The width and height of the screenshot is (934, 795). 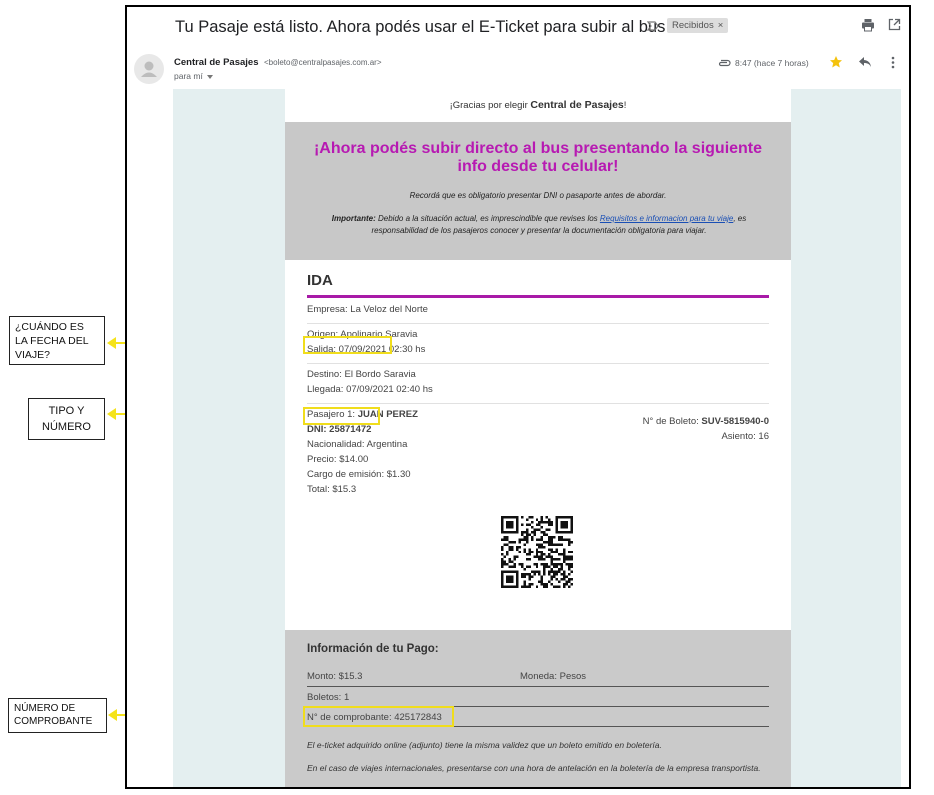 What do you see at coordinates (332, 489) in the screenshot?
I see `total-row: Total: $15.3` at bounding box center [332, 489].